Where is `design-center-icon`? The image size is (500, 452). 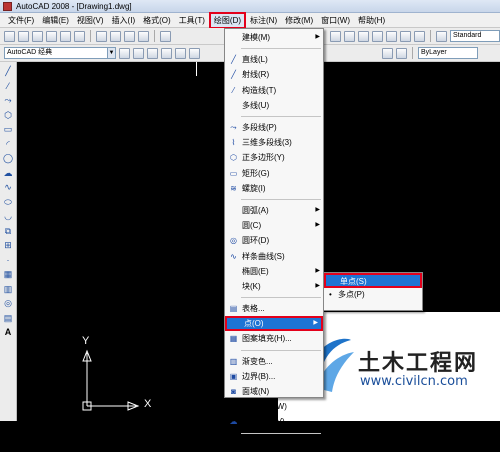 design-center-icon is located at coordinates (349, 36).